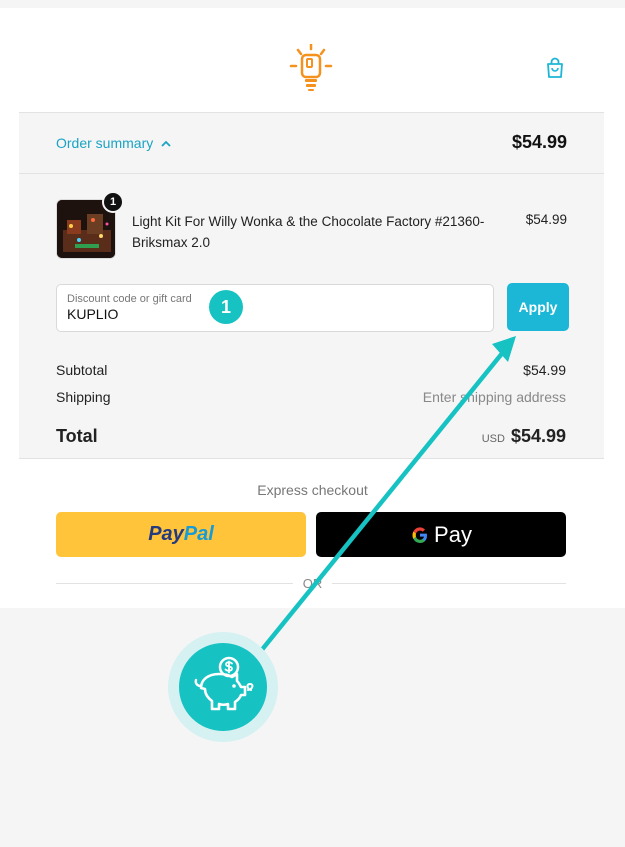  What do you see at coordinates (311, 143) in the screenshot?
I see `order-summary-bar: Order summary $54.99` at bounding box center [311, 143].